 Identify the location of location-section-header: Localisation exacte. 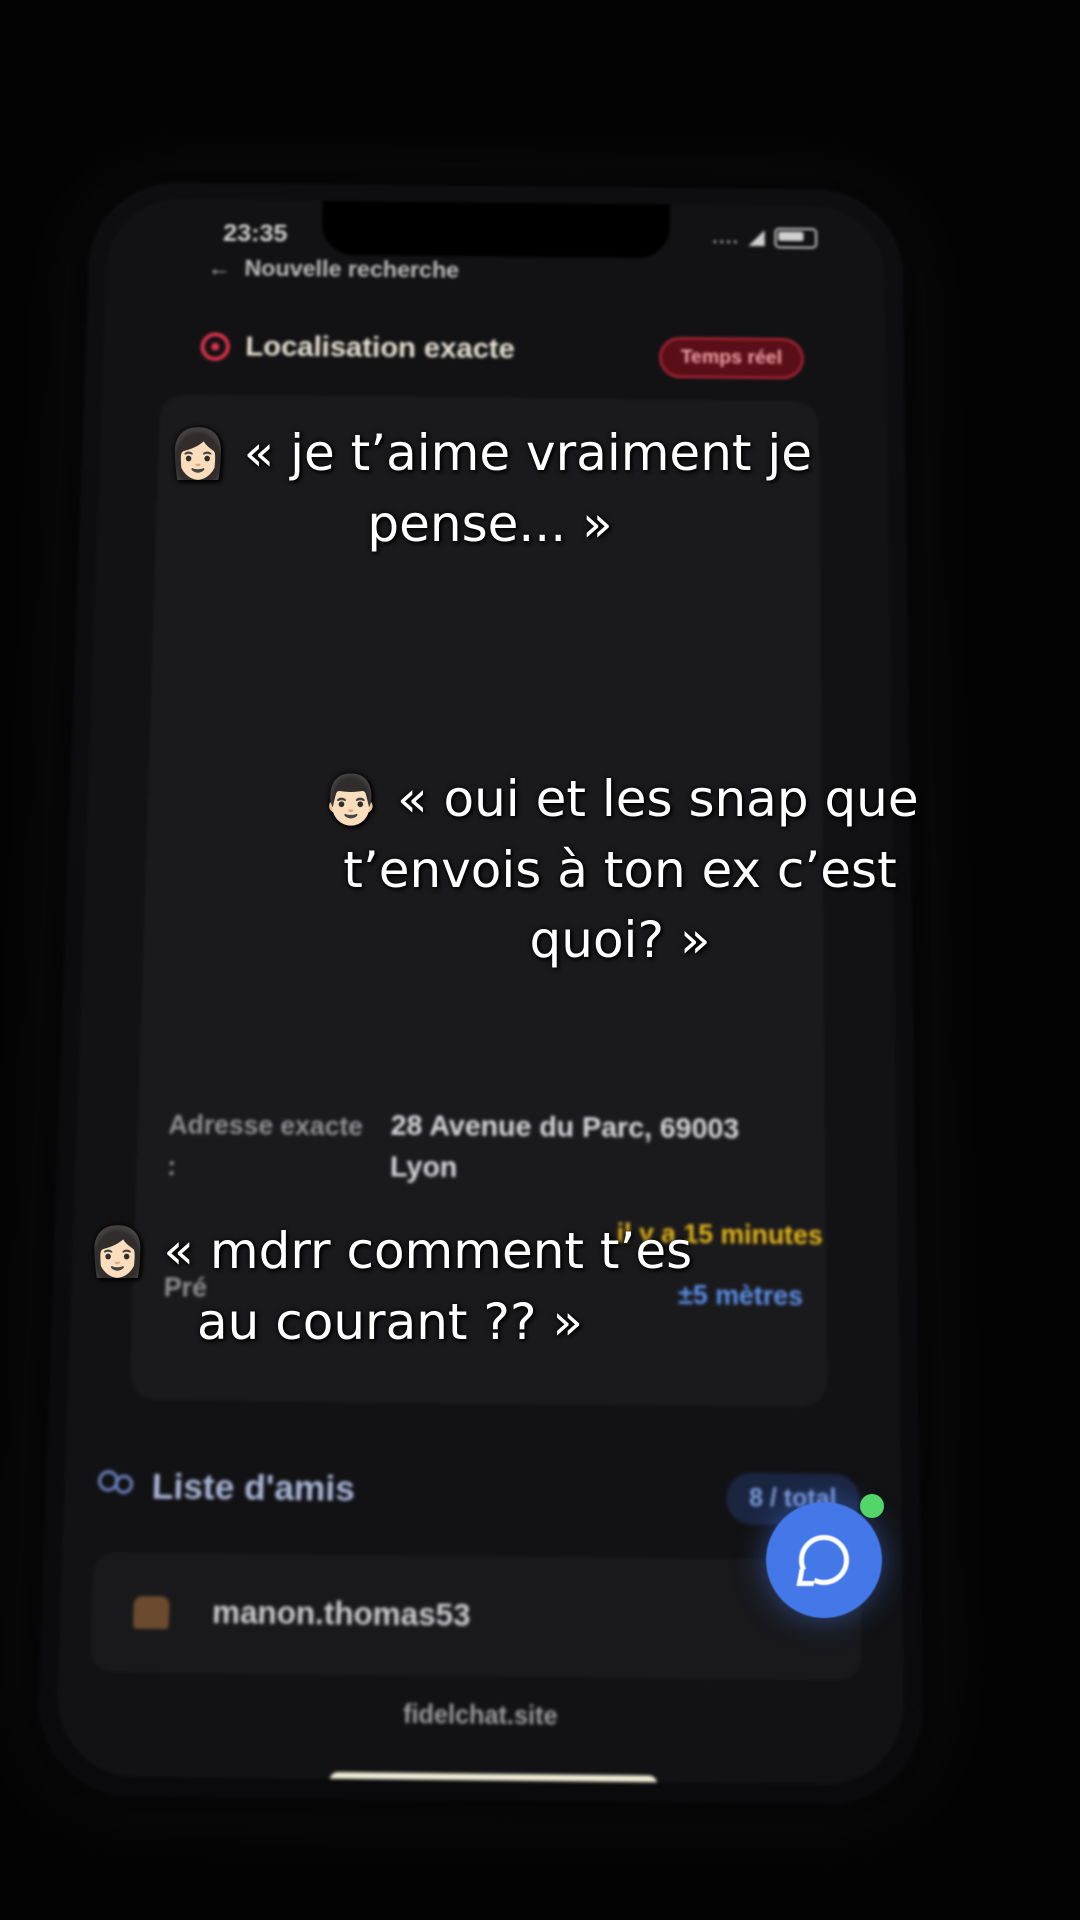
(357, 348).